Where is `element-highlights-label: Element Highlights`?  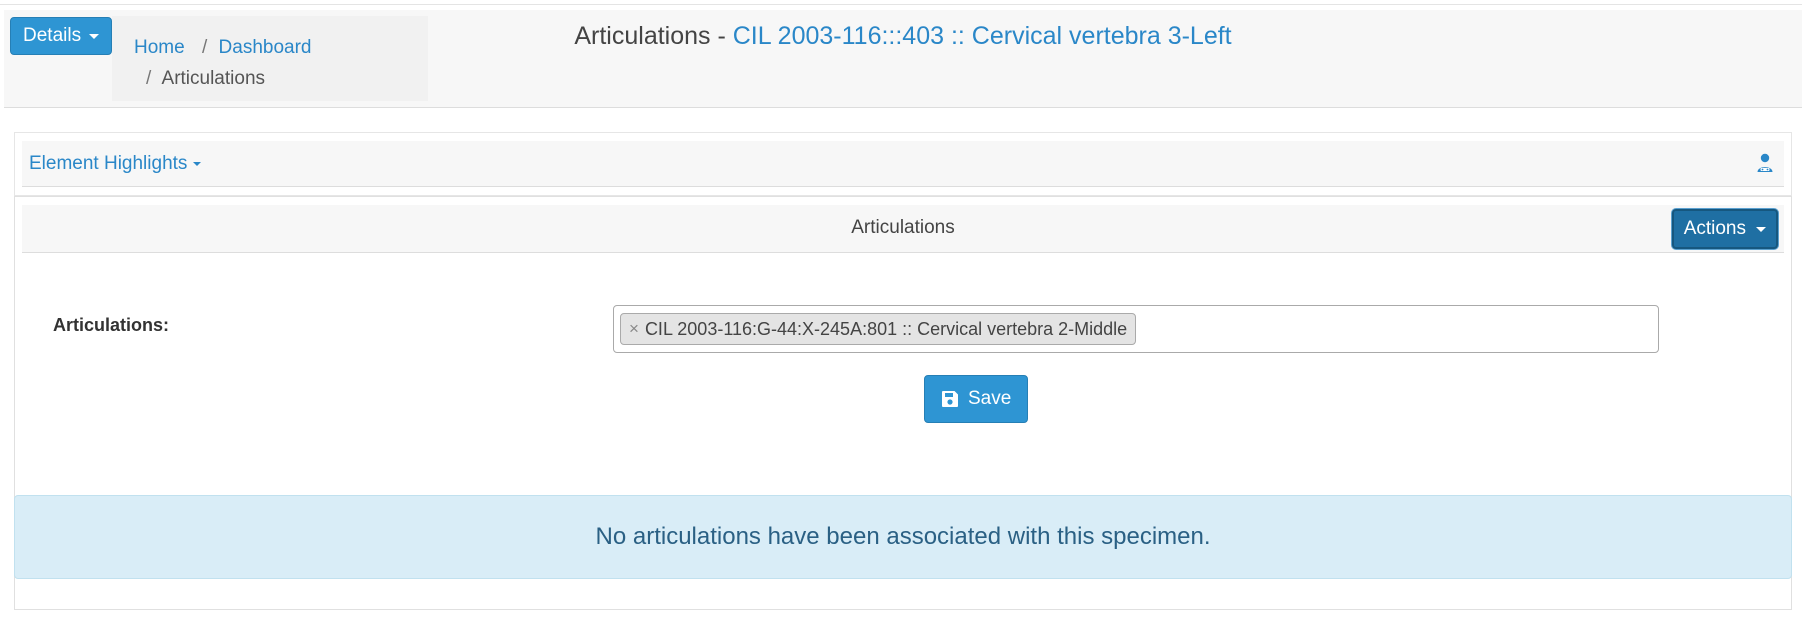 element-highlights-label: Element Highlights is located at coordinates (108, 163).